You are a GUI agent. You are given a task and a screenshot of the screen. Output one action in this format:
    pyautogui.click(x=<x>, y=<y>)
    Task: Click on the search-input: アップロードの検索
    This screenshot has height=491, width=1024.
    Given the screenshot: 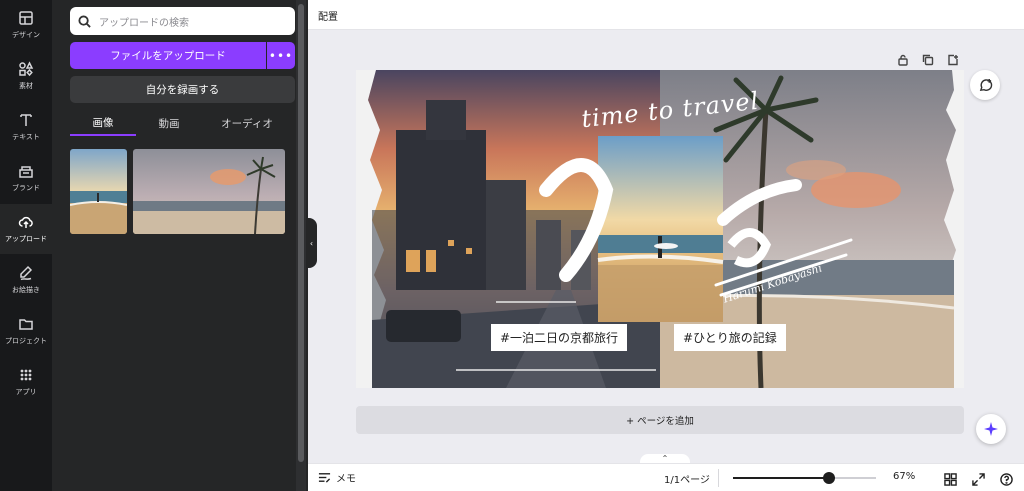 What is the action you would take?
    pyautogui.click(x=182, y=21)
    